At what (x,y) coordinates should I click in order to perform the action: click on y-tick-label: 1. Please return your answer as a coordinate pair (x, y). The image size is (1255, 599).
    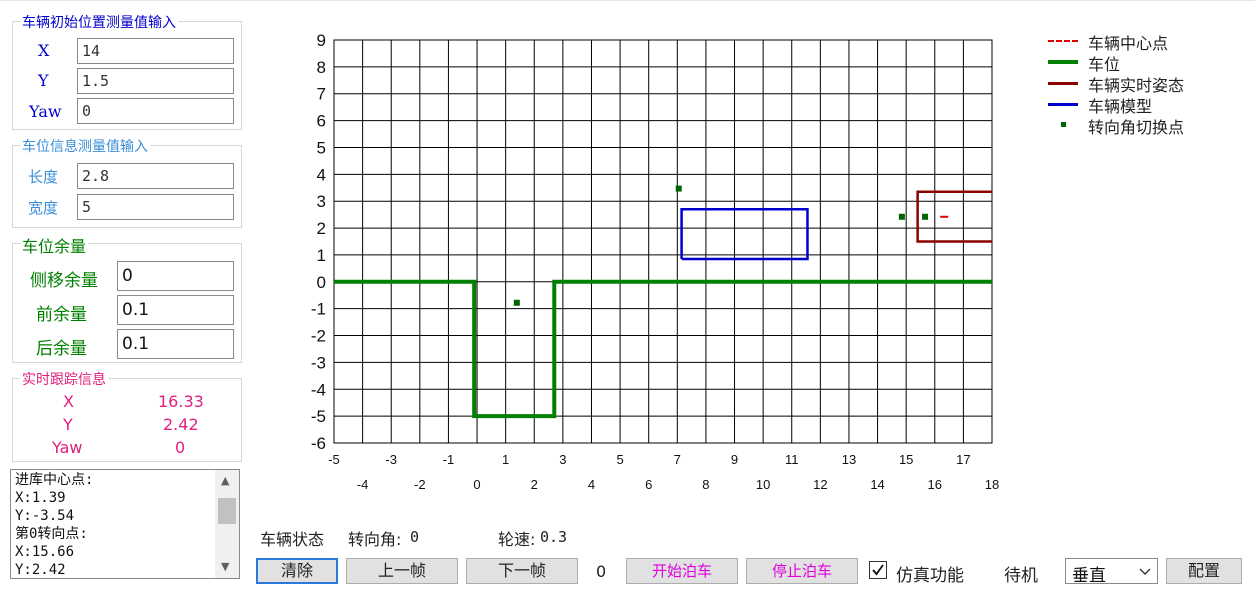
    Looking at the image, I should click on (321, 255).